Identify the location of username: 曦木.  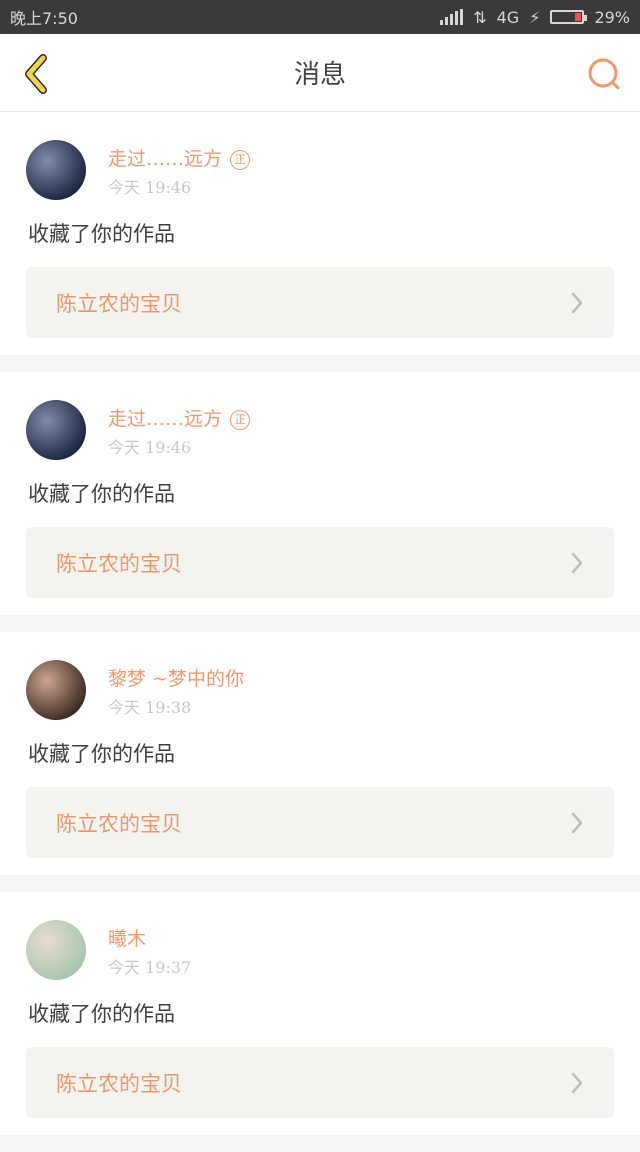
(127, 937).